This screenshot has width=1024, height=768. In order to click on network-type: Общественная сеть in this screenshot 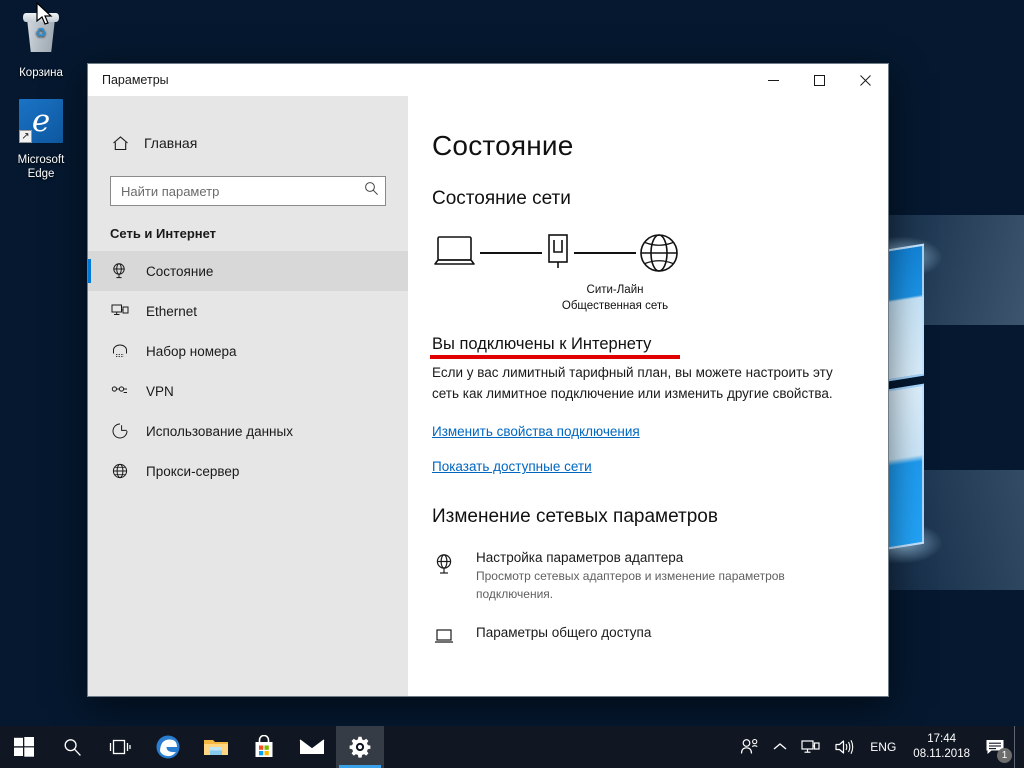, I will do `click(615, 306)`.